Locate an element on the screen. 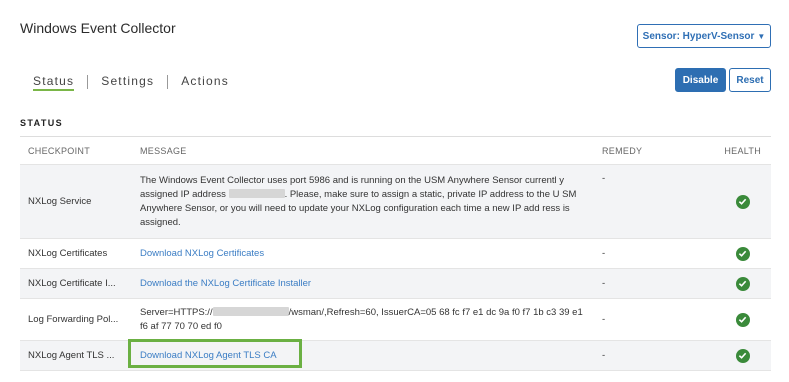 Image resolution: width=789 pixels, height=382 pixels. redacted-host is located at coordinates (250, 312).